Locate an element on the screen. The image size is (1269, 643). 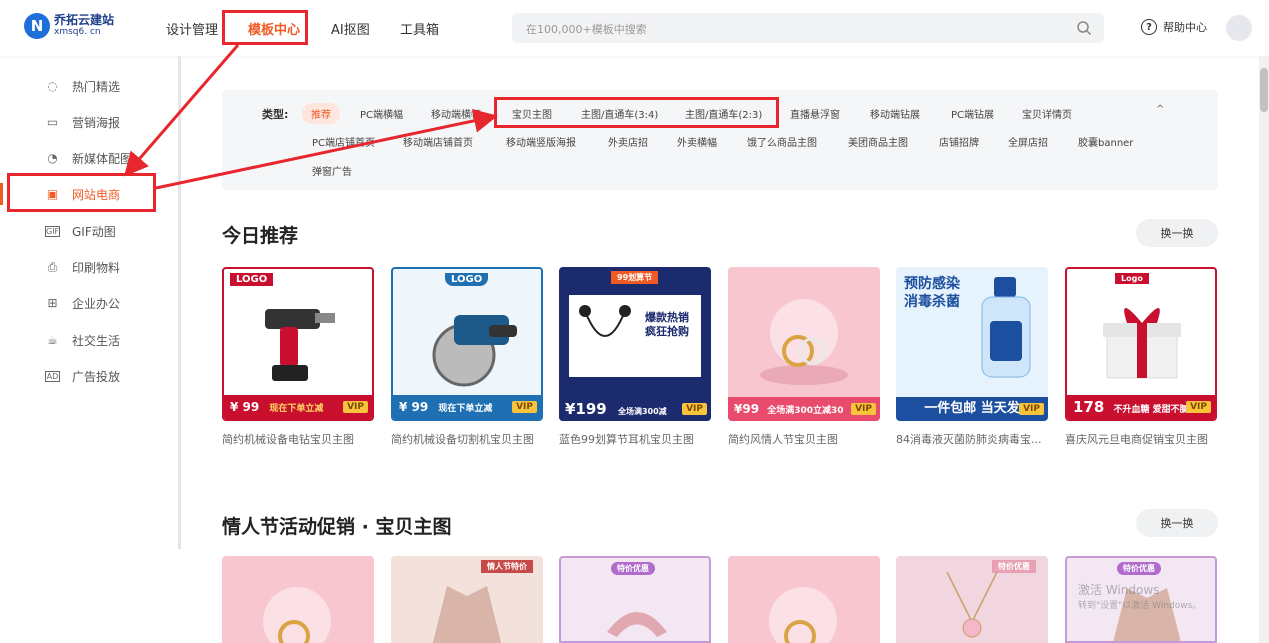
card-caption: 简约机械设备切割机宝贝主图 is located at coordinates (471, 439).